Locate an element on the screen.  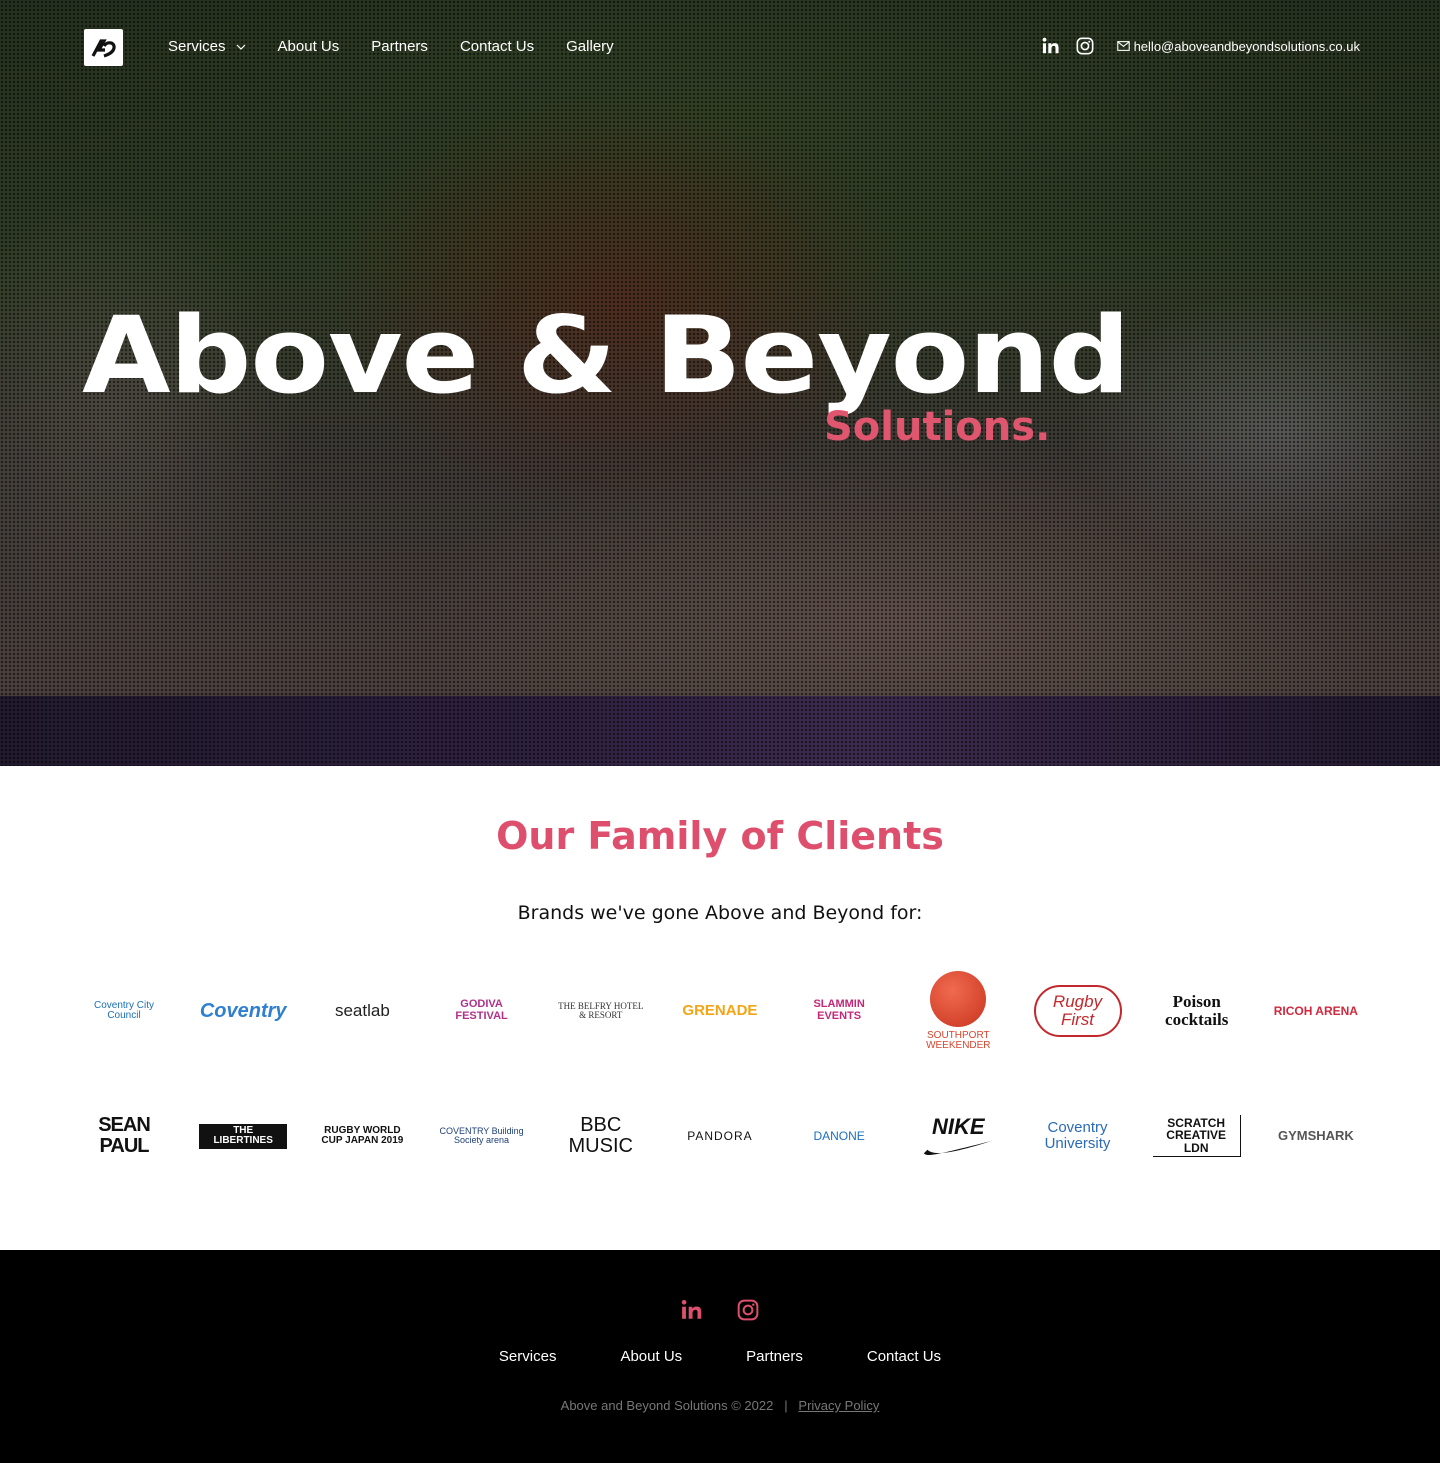
nav-item-label: Gallery is located at coordinates (590, 46).